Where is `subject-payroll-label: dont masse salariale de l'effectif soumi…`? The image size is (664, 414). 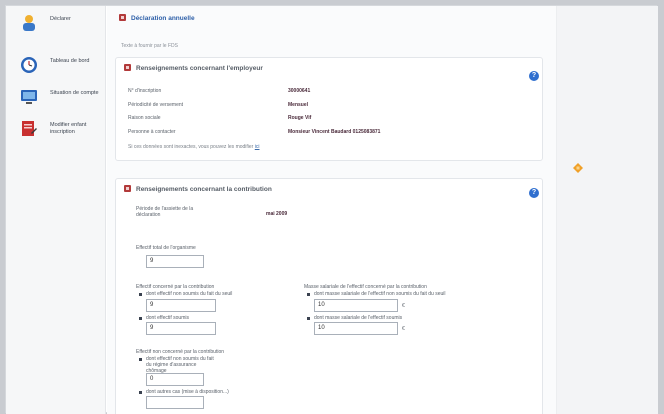 subject-payroll-label: dont masse salariale de l'effectif soumi… is located at coordinates (354, 318).